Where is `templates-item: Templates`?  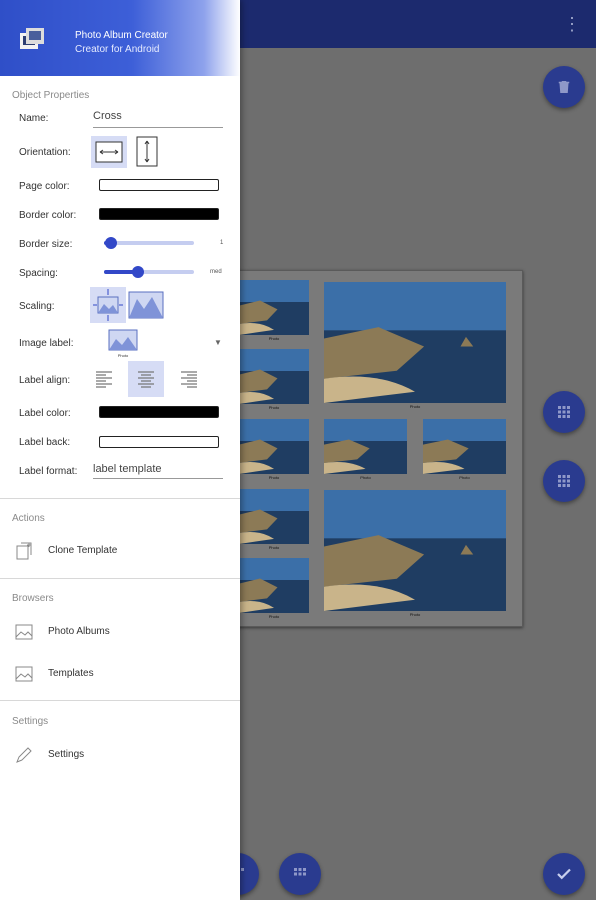 templates-item: Templates is located at coordinates (120, 674).